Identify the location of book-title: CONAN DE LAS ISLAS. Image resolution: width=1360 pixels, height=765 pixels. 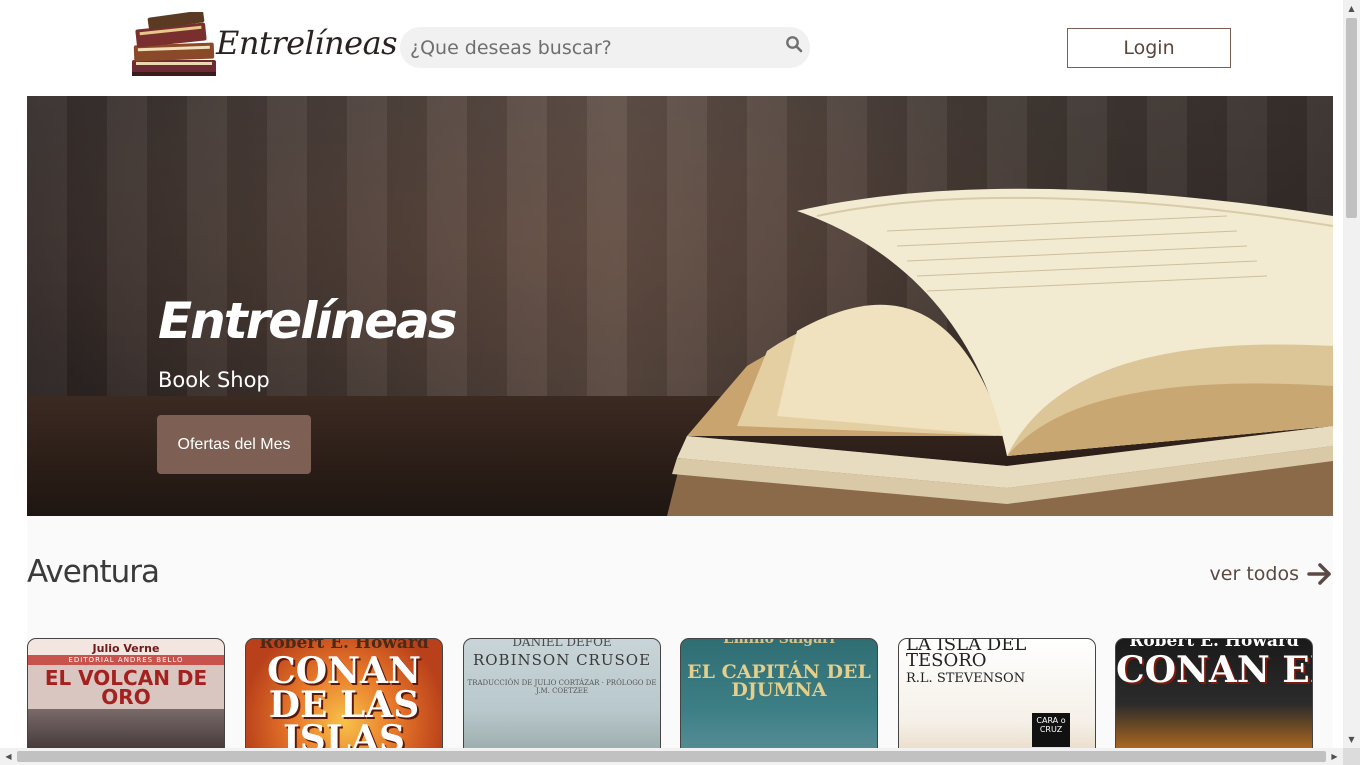
(344, 704).